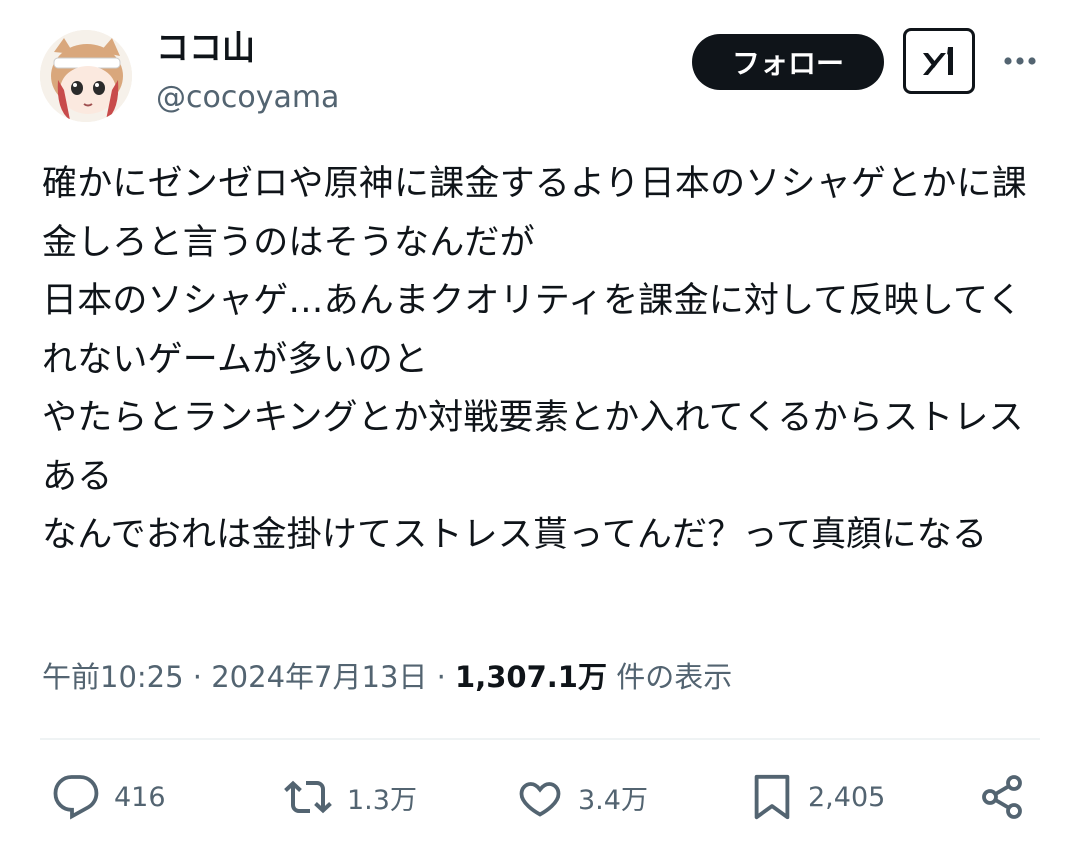 Image resolution: width=1080 pixels, height=858 pixels. What do you see at coordinates (113, 677) in the screenshot?
I see `tweet-time: 午前10:25` at bounding box center [113, 677].